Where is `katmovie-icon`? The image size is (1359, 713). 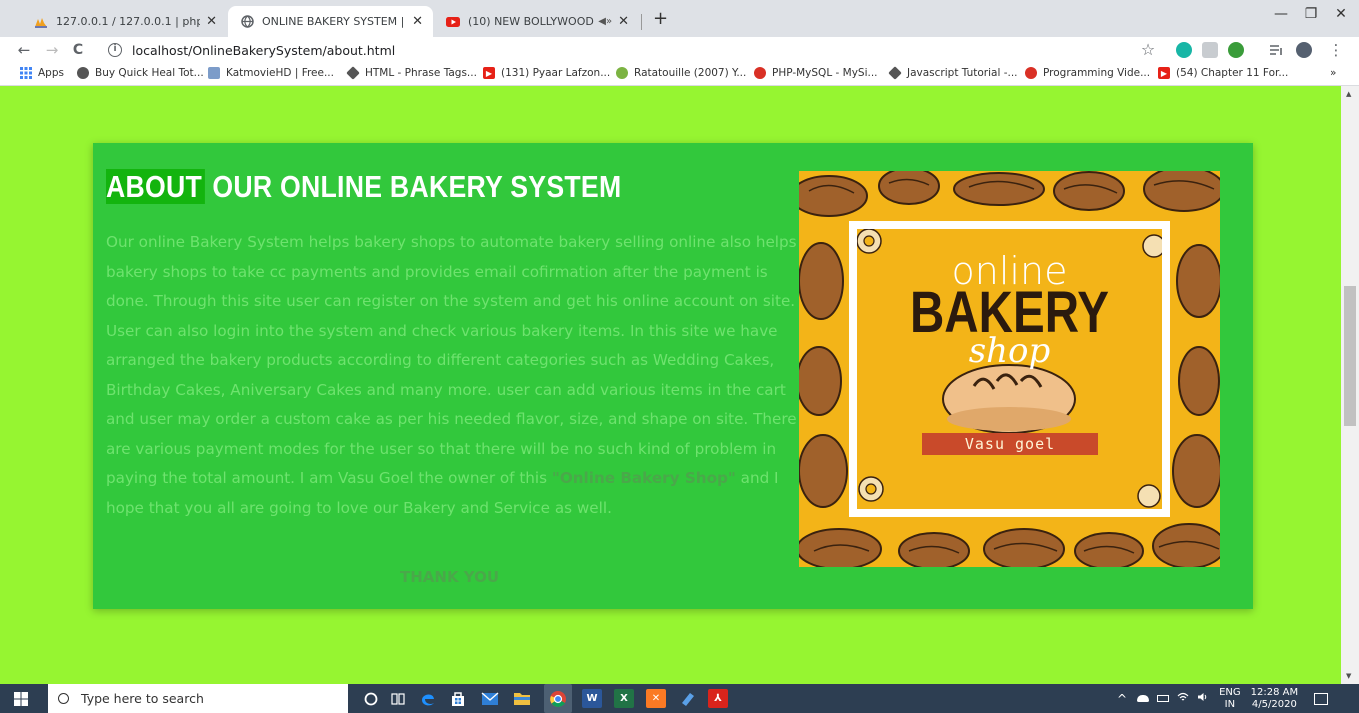 katmovie-icon is located at coordinates (214, 73).